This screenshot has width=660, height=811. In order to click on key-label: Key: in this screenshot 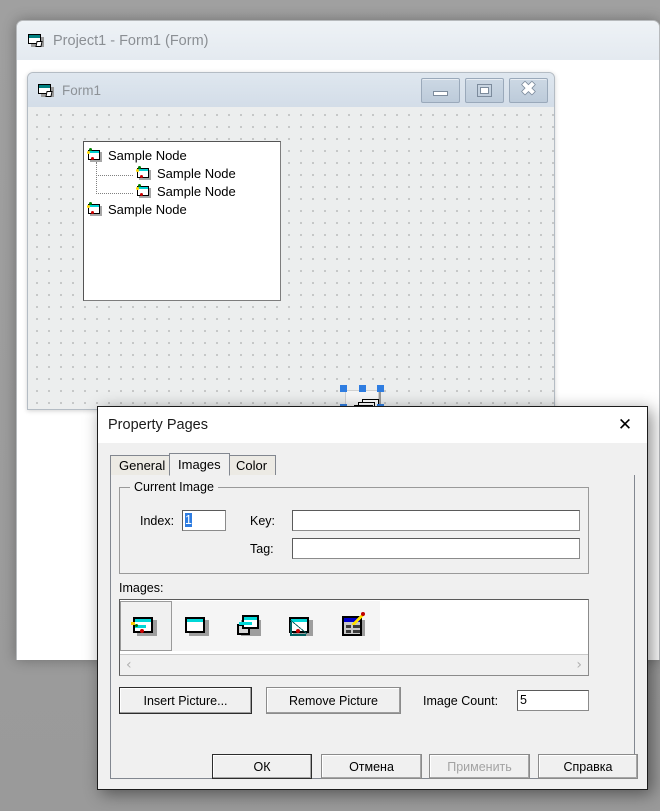, I will do `click(263, 521)`.